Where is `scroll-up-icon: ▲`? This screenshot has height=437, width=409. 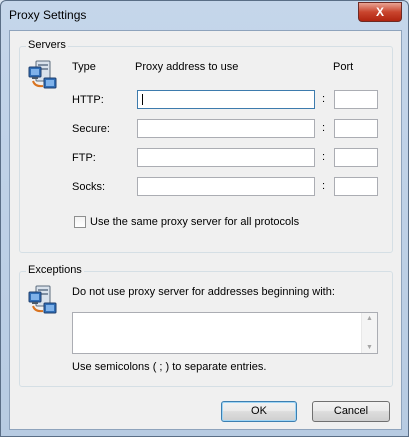 scroll-up-icon: ▲ is located at coordinates (369, 318).